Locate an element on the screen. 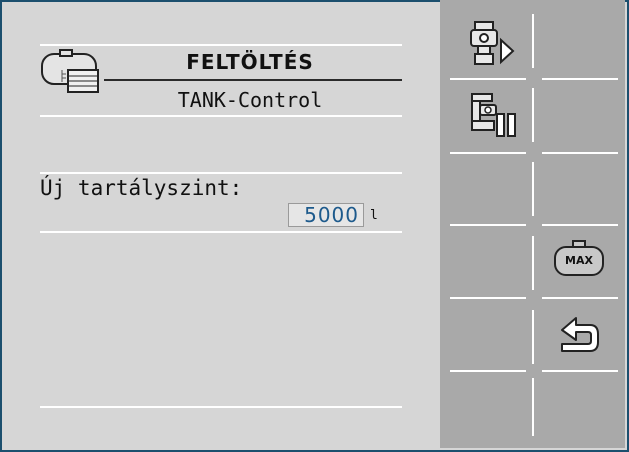 The image size is (629, 452). tank-level-input: 5000 is located at coordinates (326, 215).